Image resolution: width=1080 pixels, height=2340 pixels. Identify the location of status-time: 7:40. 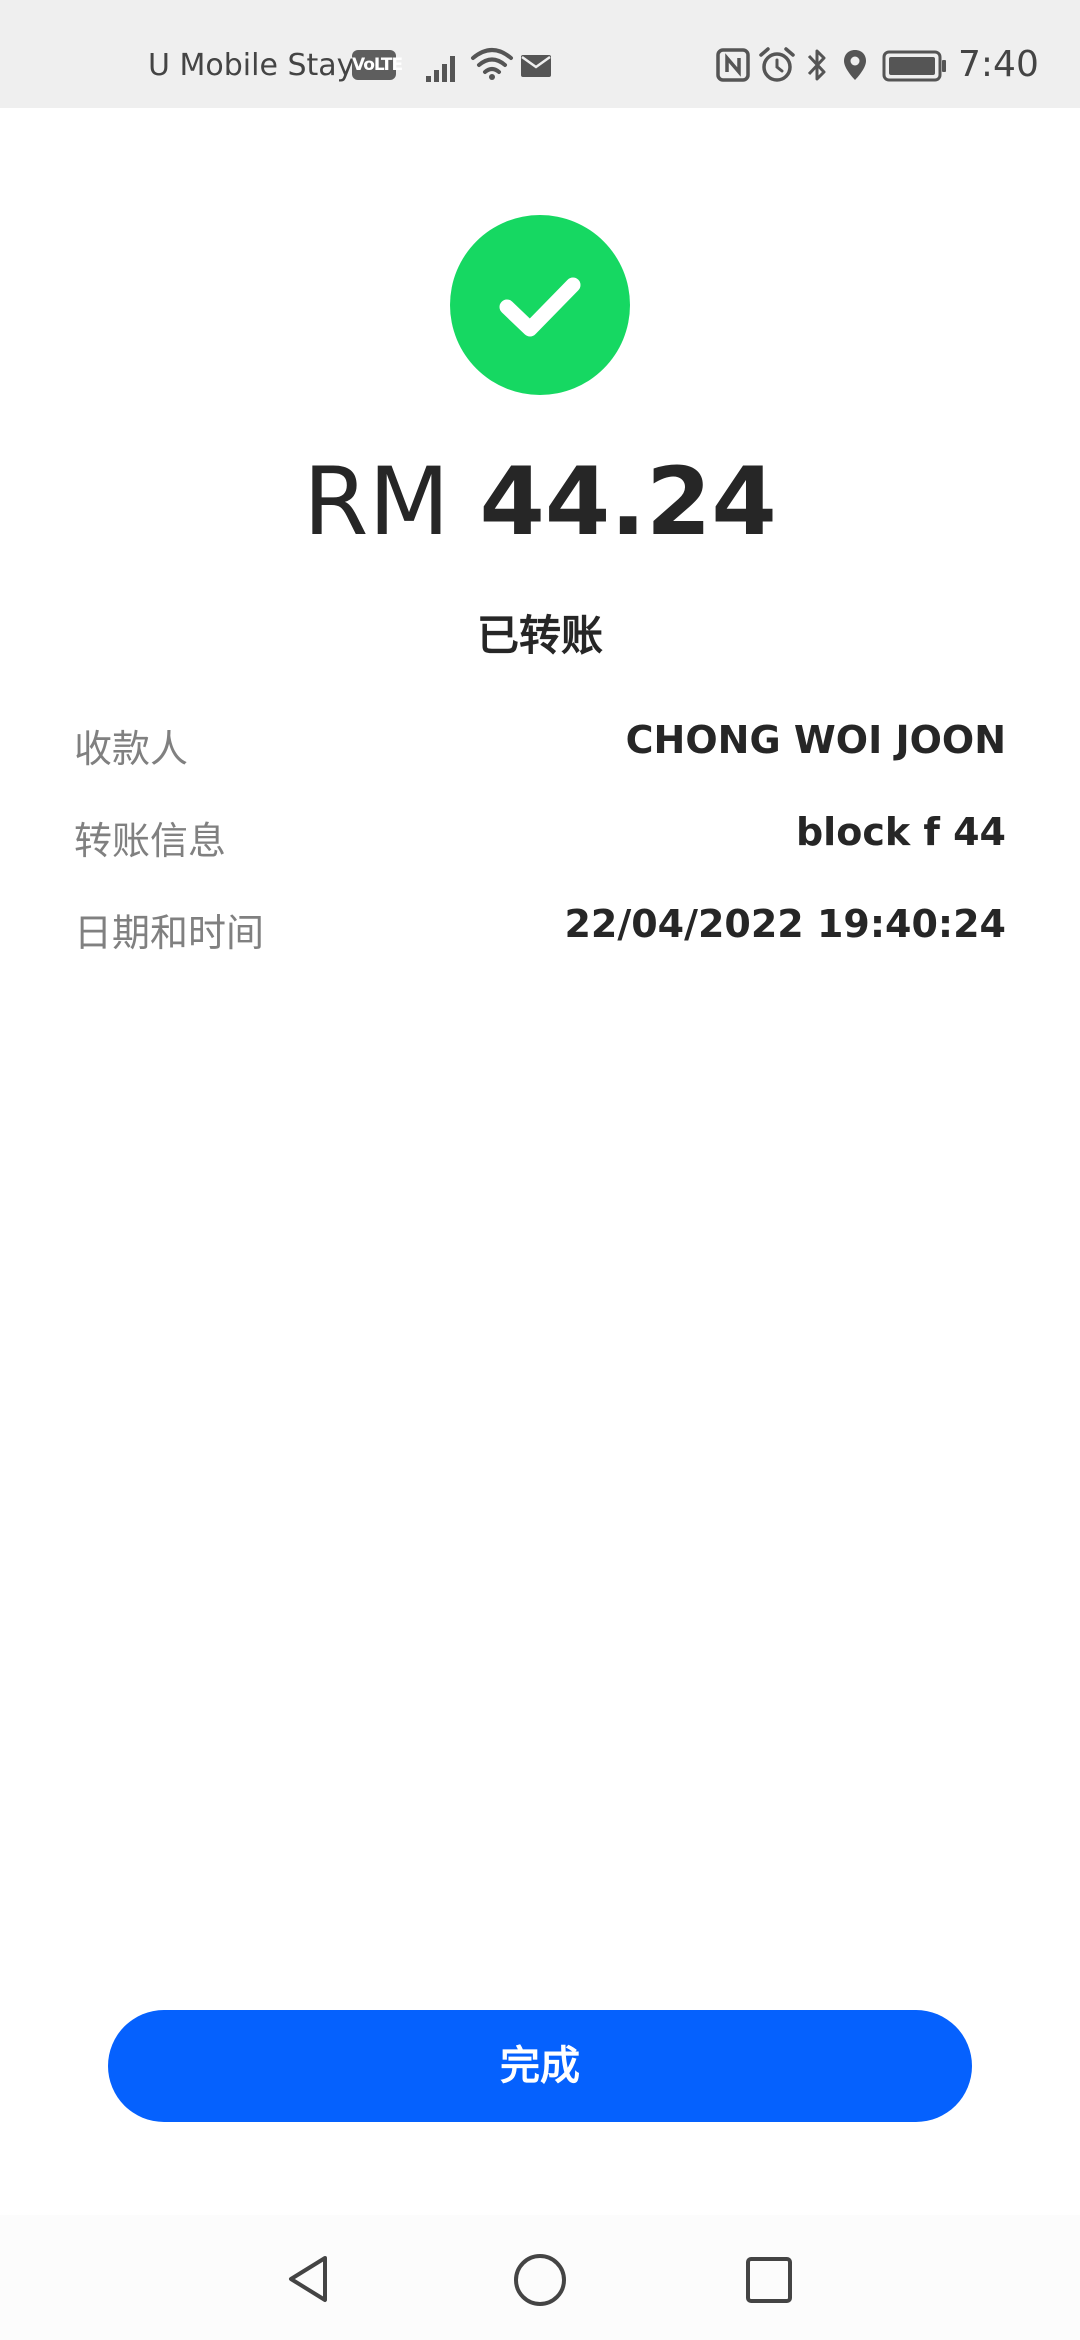
(998, 64).